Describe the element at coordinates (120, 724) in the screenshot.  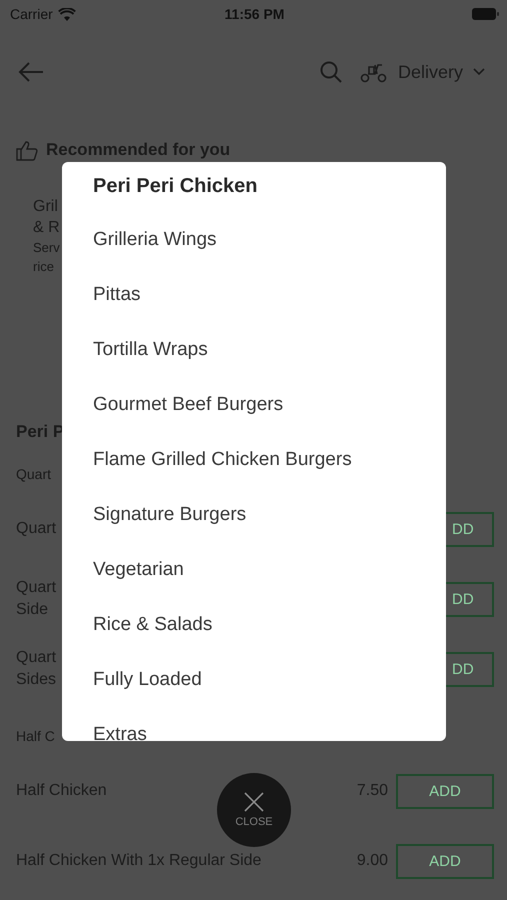
I see `category-option: Extras` at that location.